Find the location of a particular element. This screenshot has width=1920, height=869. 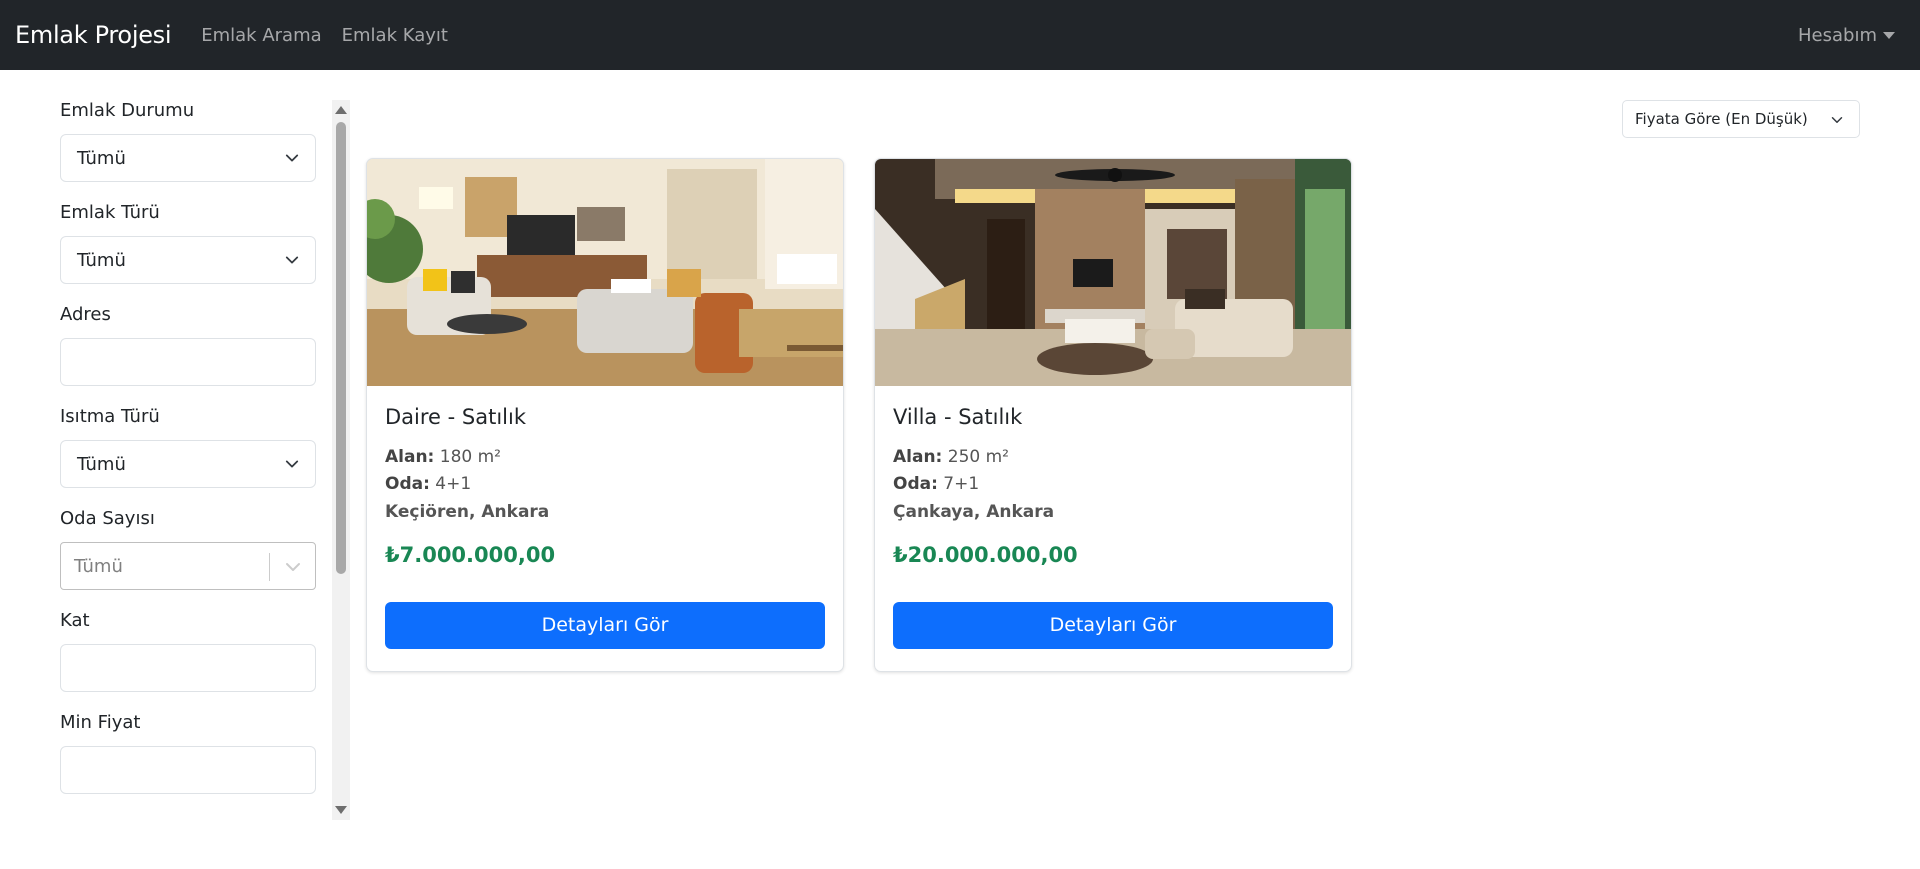

scroll-up-arrow-icon is located at coordinates (341, 110).